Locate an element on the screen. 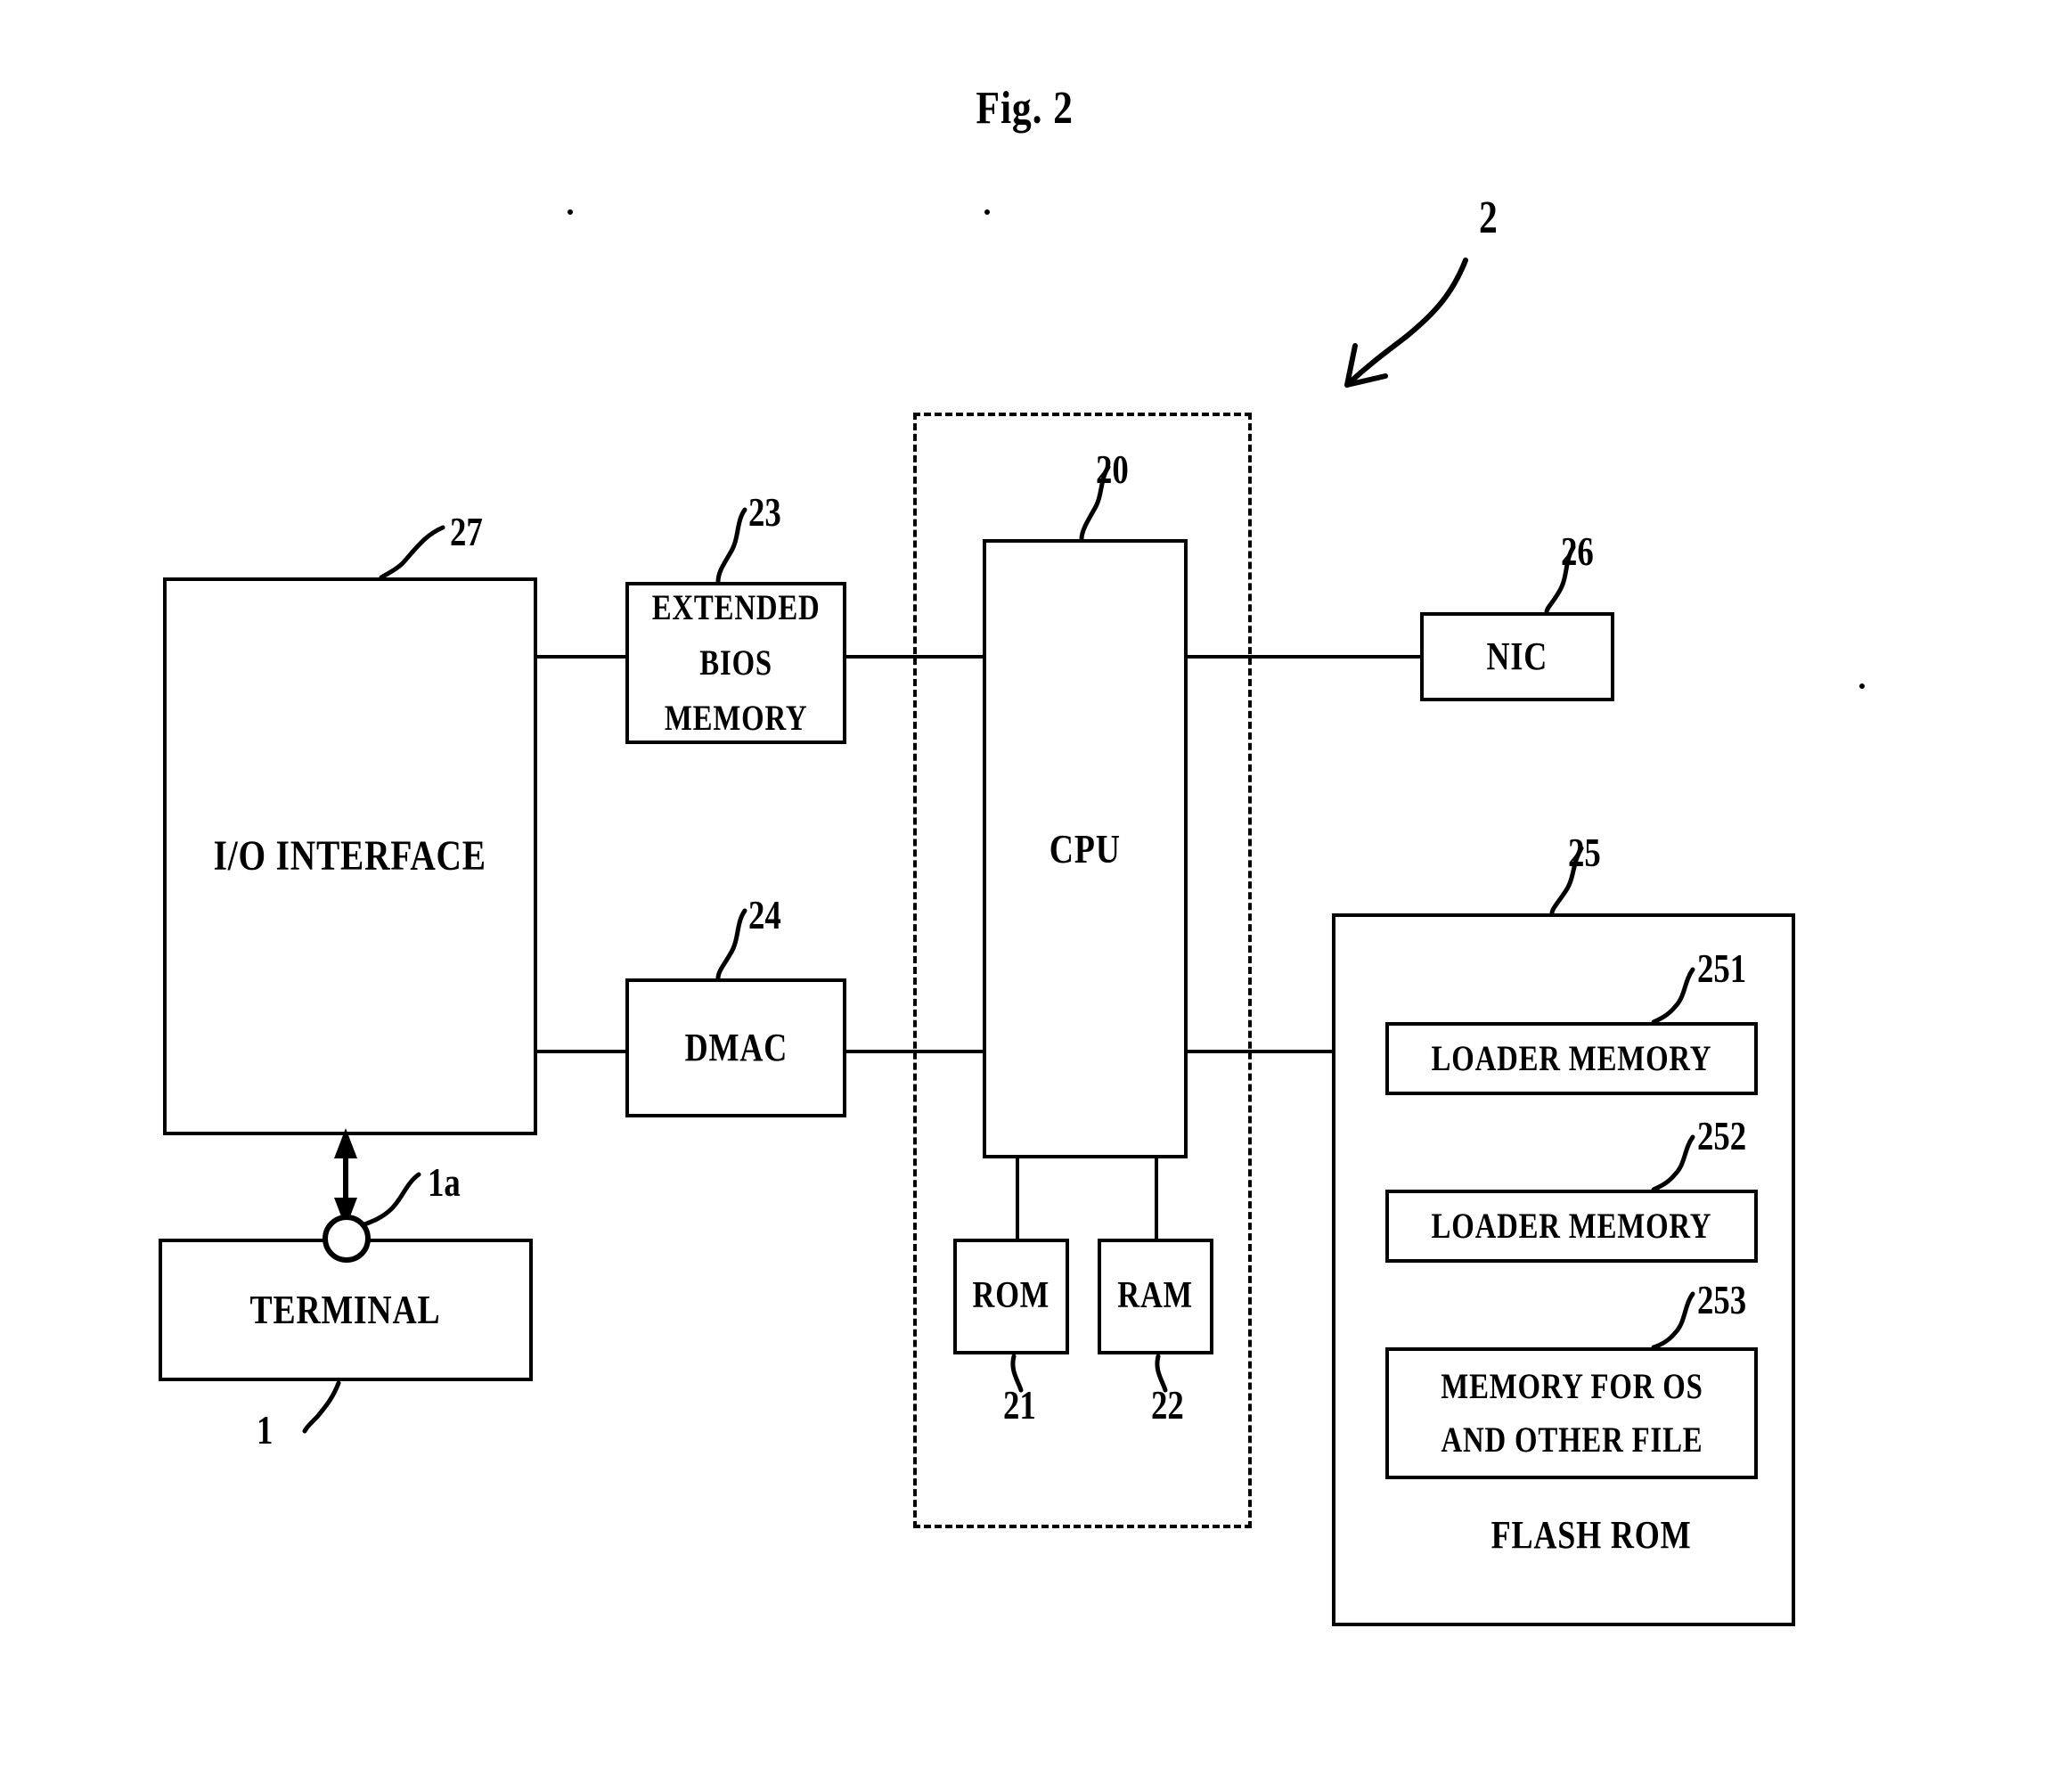  terminal-block: TERMINAL is located at coordinates (346, 1310).